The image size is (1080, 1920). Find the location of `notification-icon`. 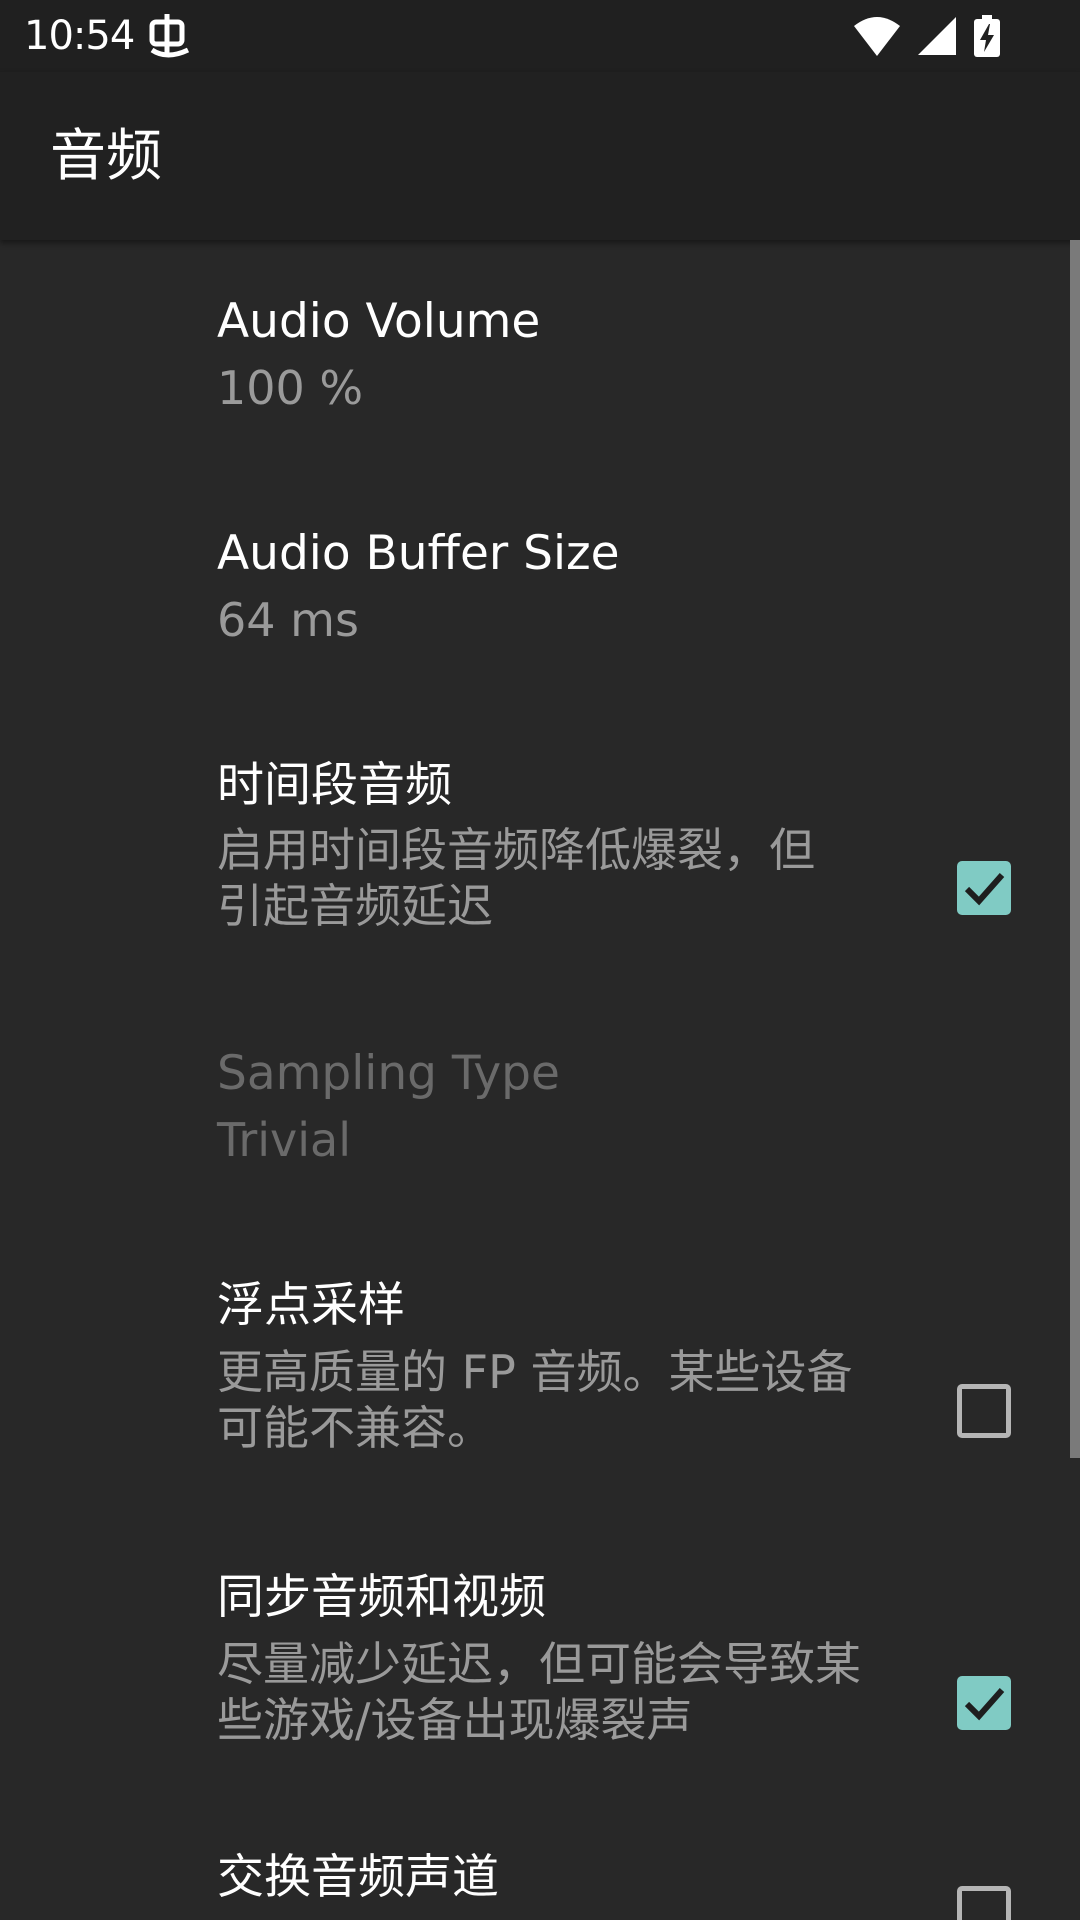

notification-icon is located at coordinates (169, 36).